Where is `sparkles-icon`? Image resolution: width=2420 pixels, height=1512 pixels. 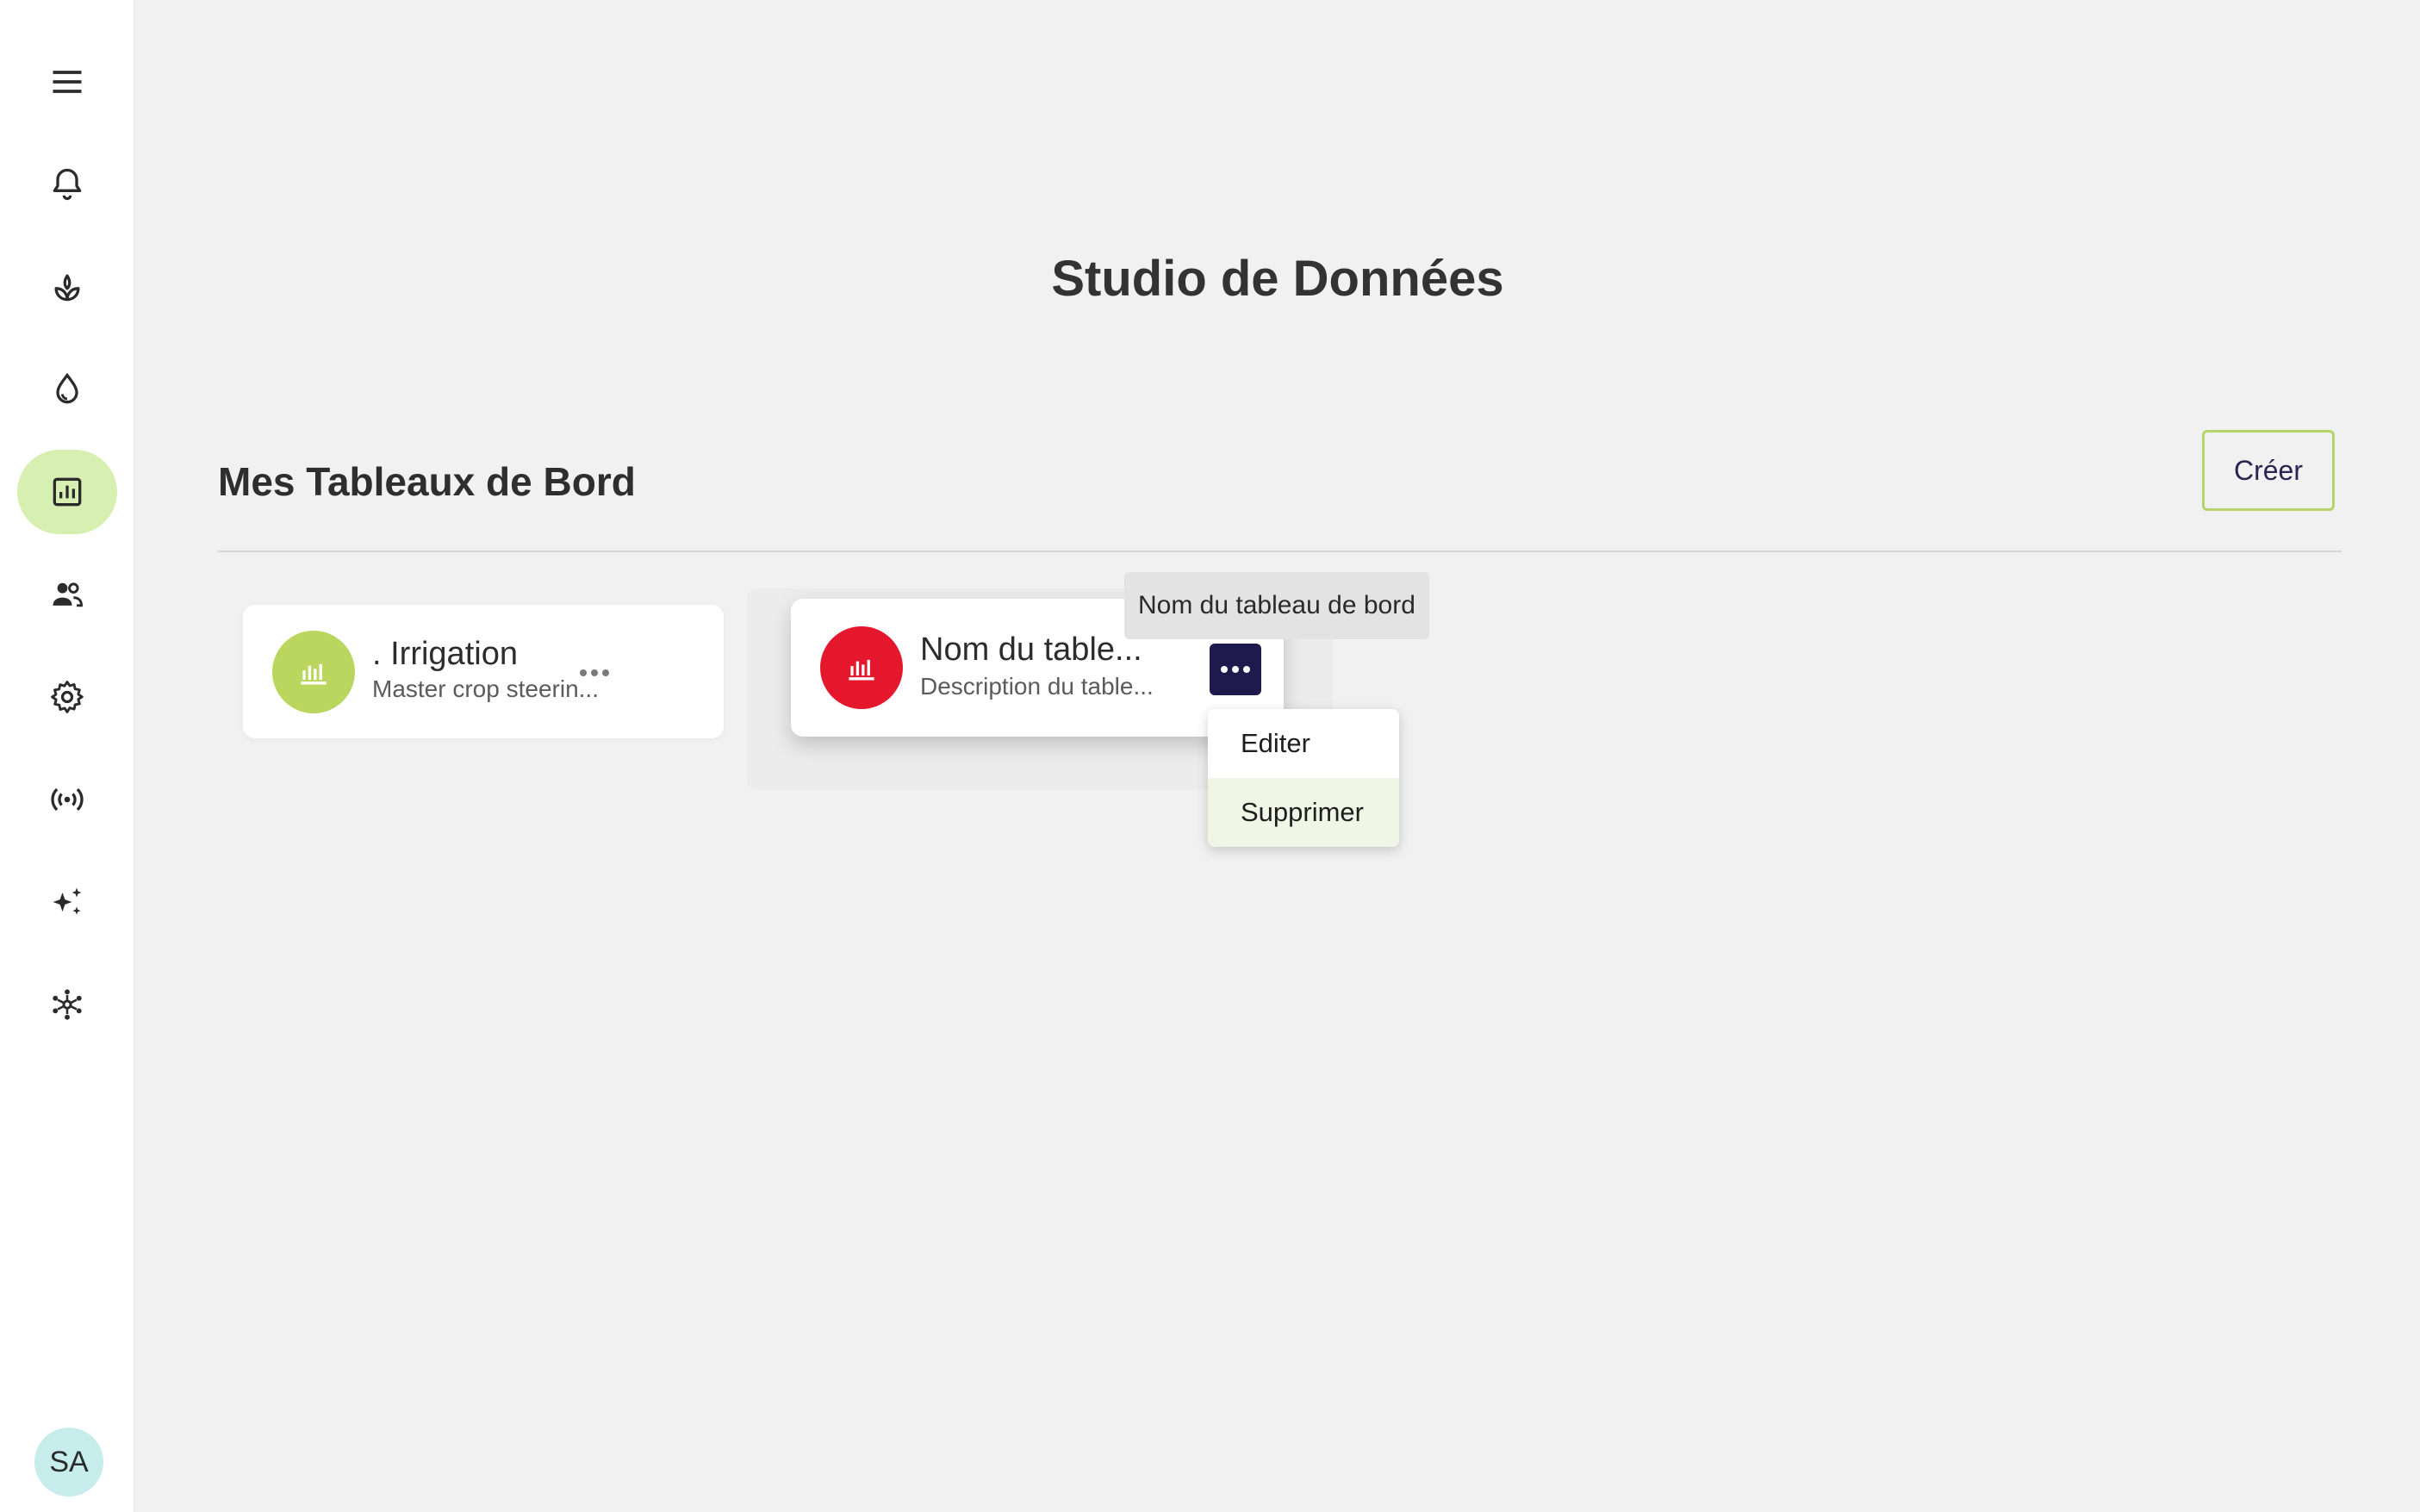
sparkles-icon is located at coordinates (67, 901).